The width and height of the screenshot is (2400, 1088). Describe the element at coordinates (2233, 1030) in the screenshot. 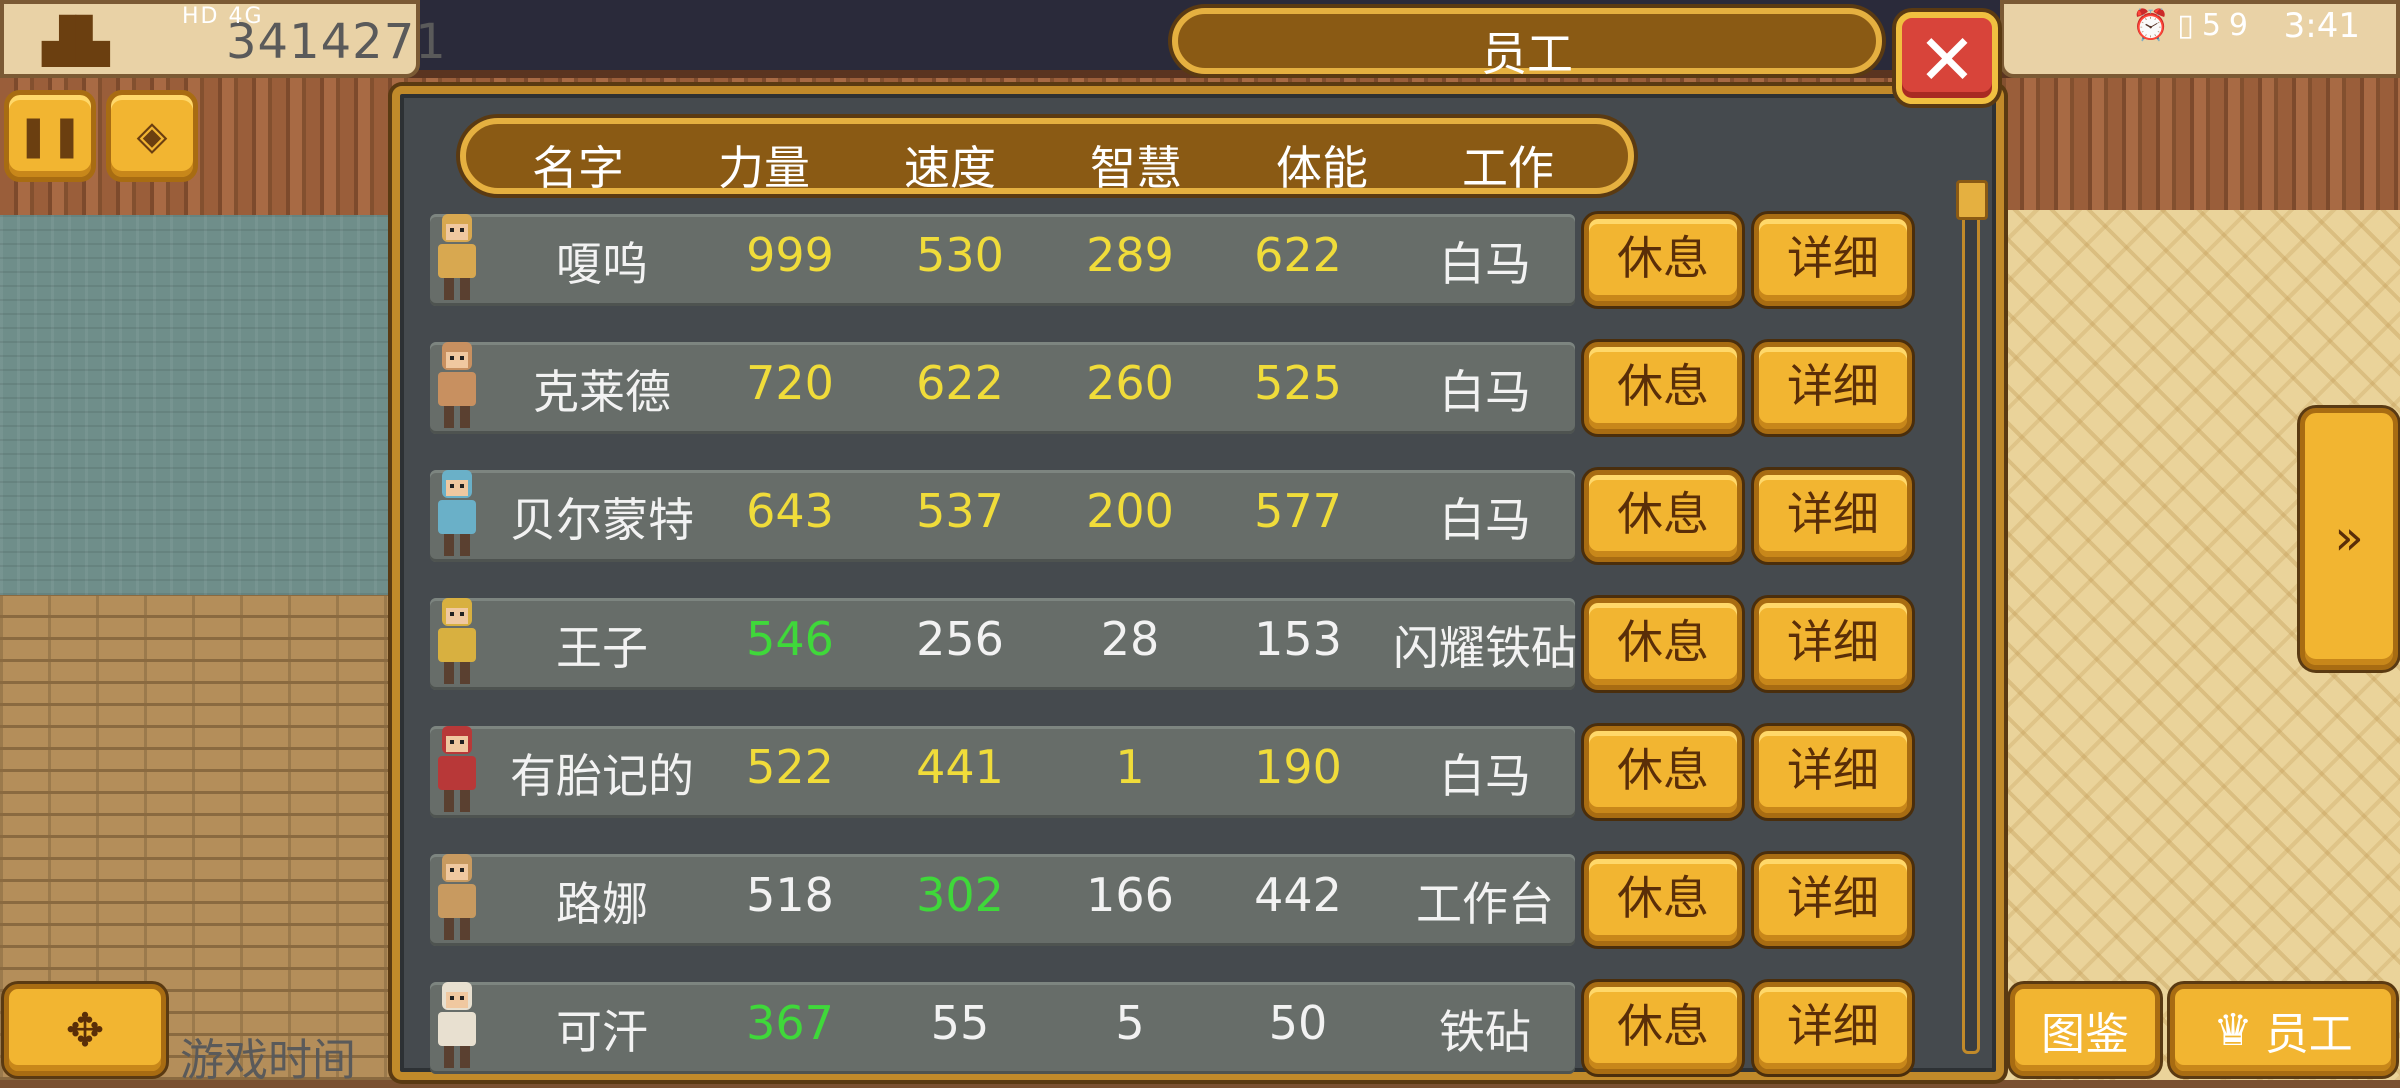

I see `crown-icon: ♛` at that location.